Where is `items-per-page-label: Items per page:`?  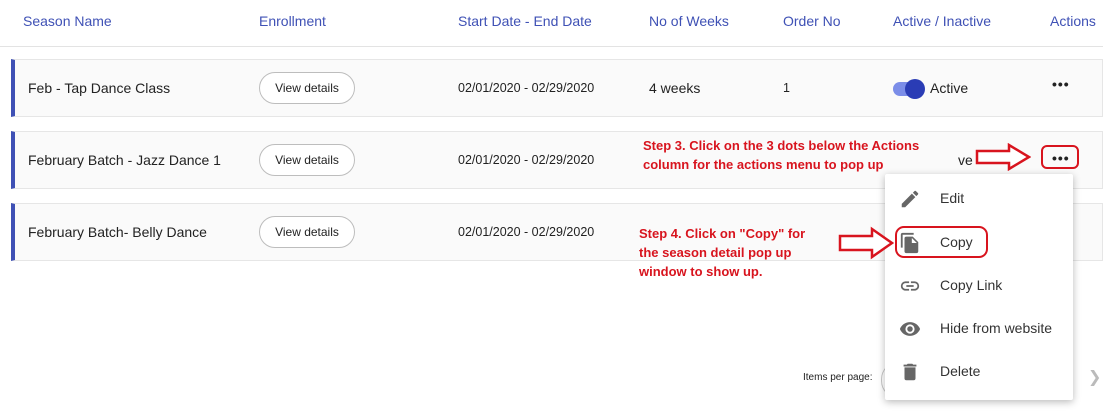 items-per-page-label: Items per page: is located at coordinates (838, 377).